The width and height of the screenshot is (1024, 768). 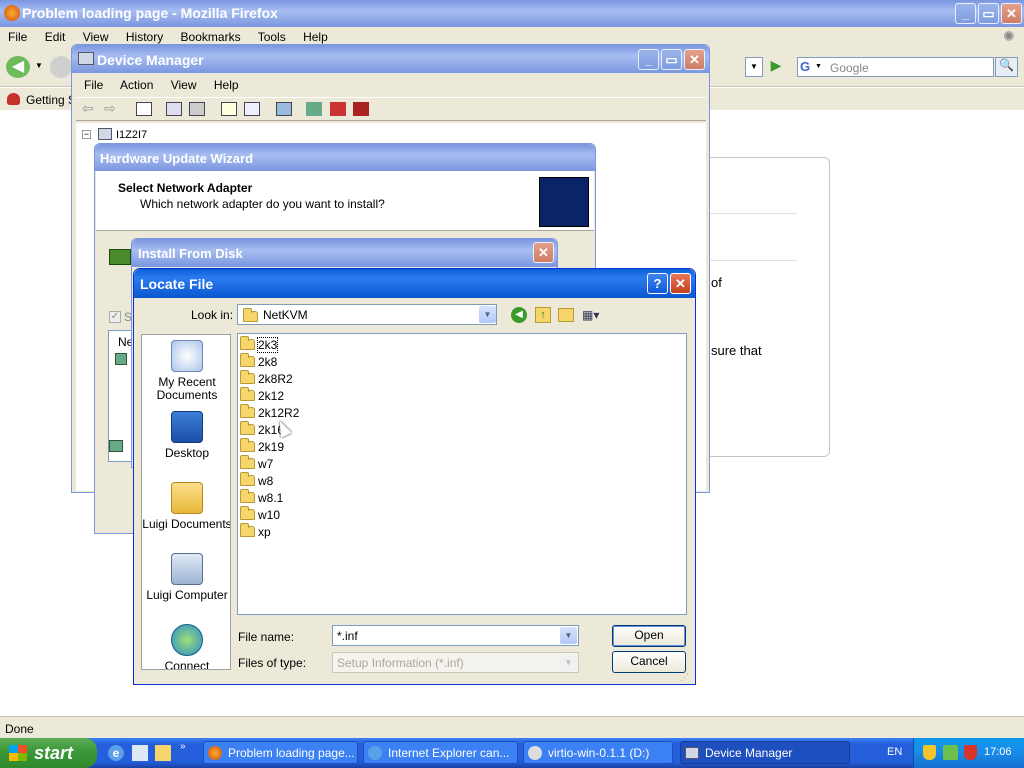 What do you see at coordinates (598, 752) in the screenshot?
I see `taskbar-button-drive: virtio-win-0.1.1 (D:)` at bounding box center [598, 752].